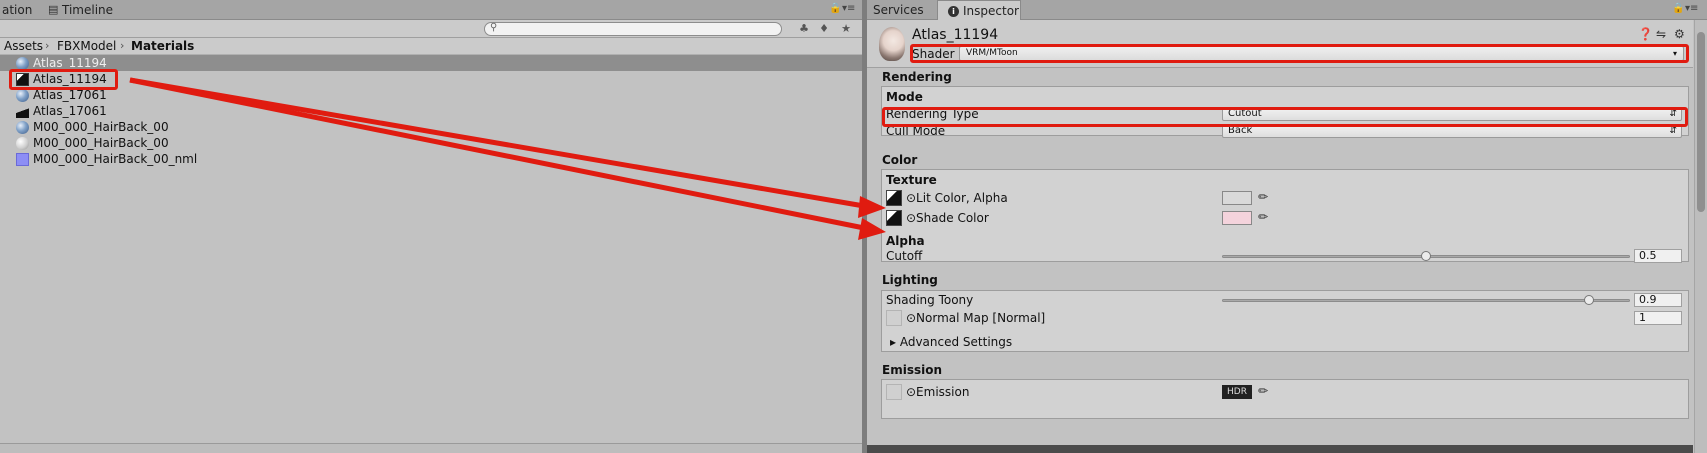 Image resolution: width=1707 pixels, height=453 pixels. I want to click on project-toolbar: ⚲ ♣ ♦ ★, so click(431, 29).